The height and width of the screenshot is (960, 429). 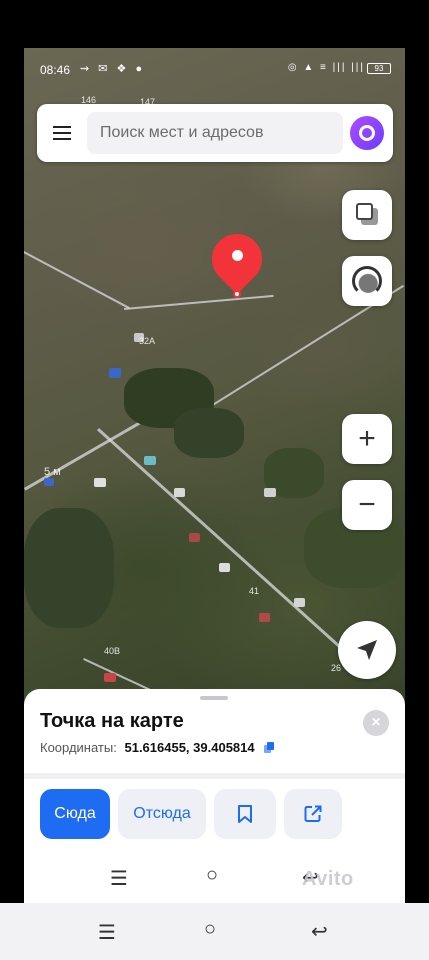 What do you see at coordinates (336, 668) in the screenshot?
I see `map-label: 26` at bounding box center [336, 668].